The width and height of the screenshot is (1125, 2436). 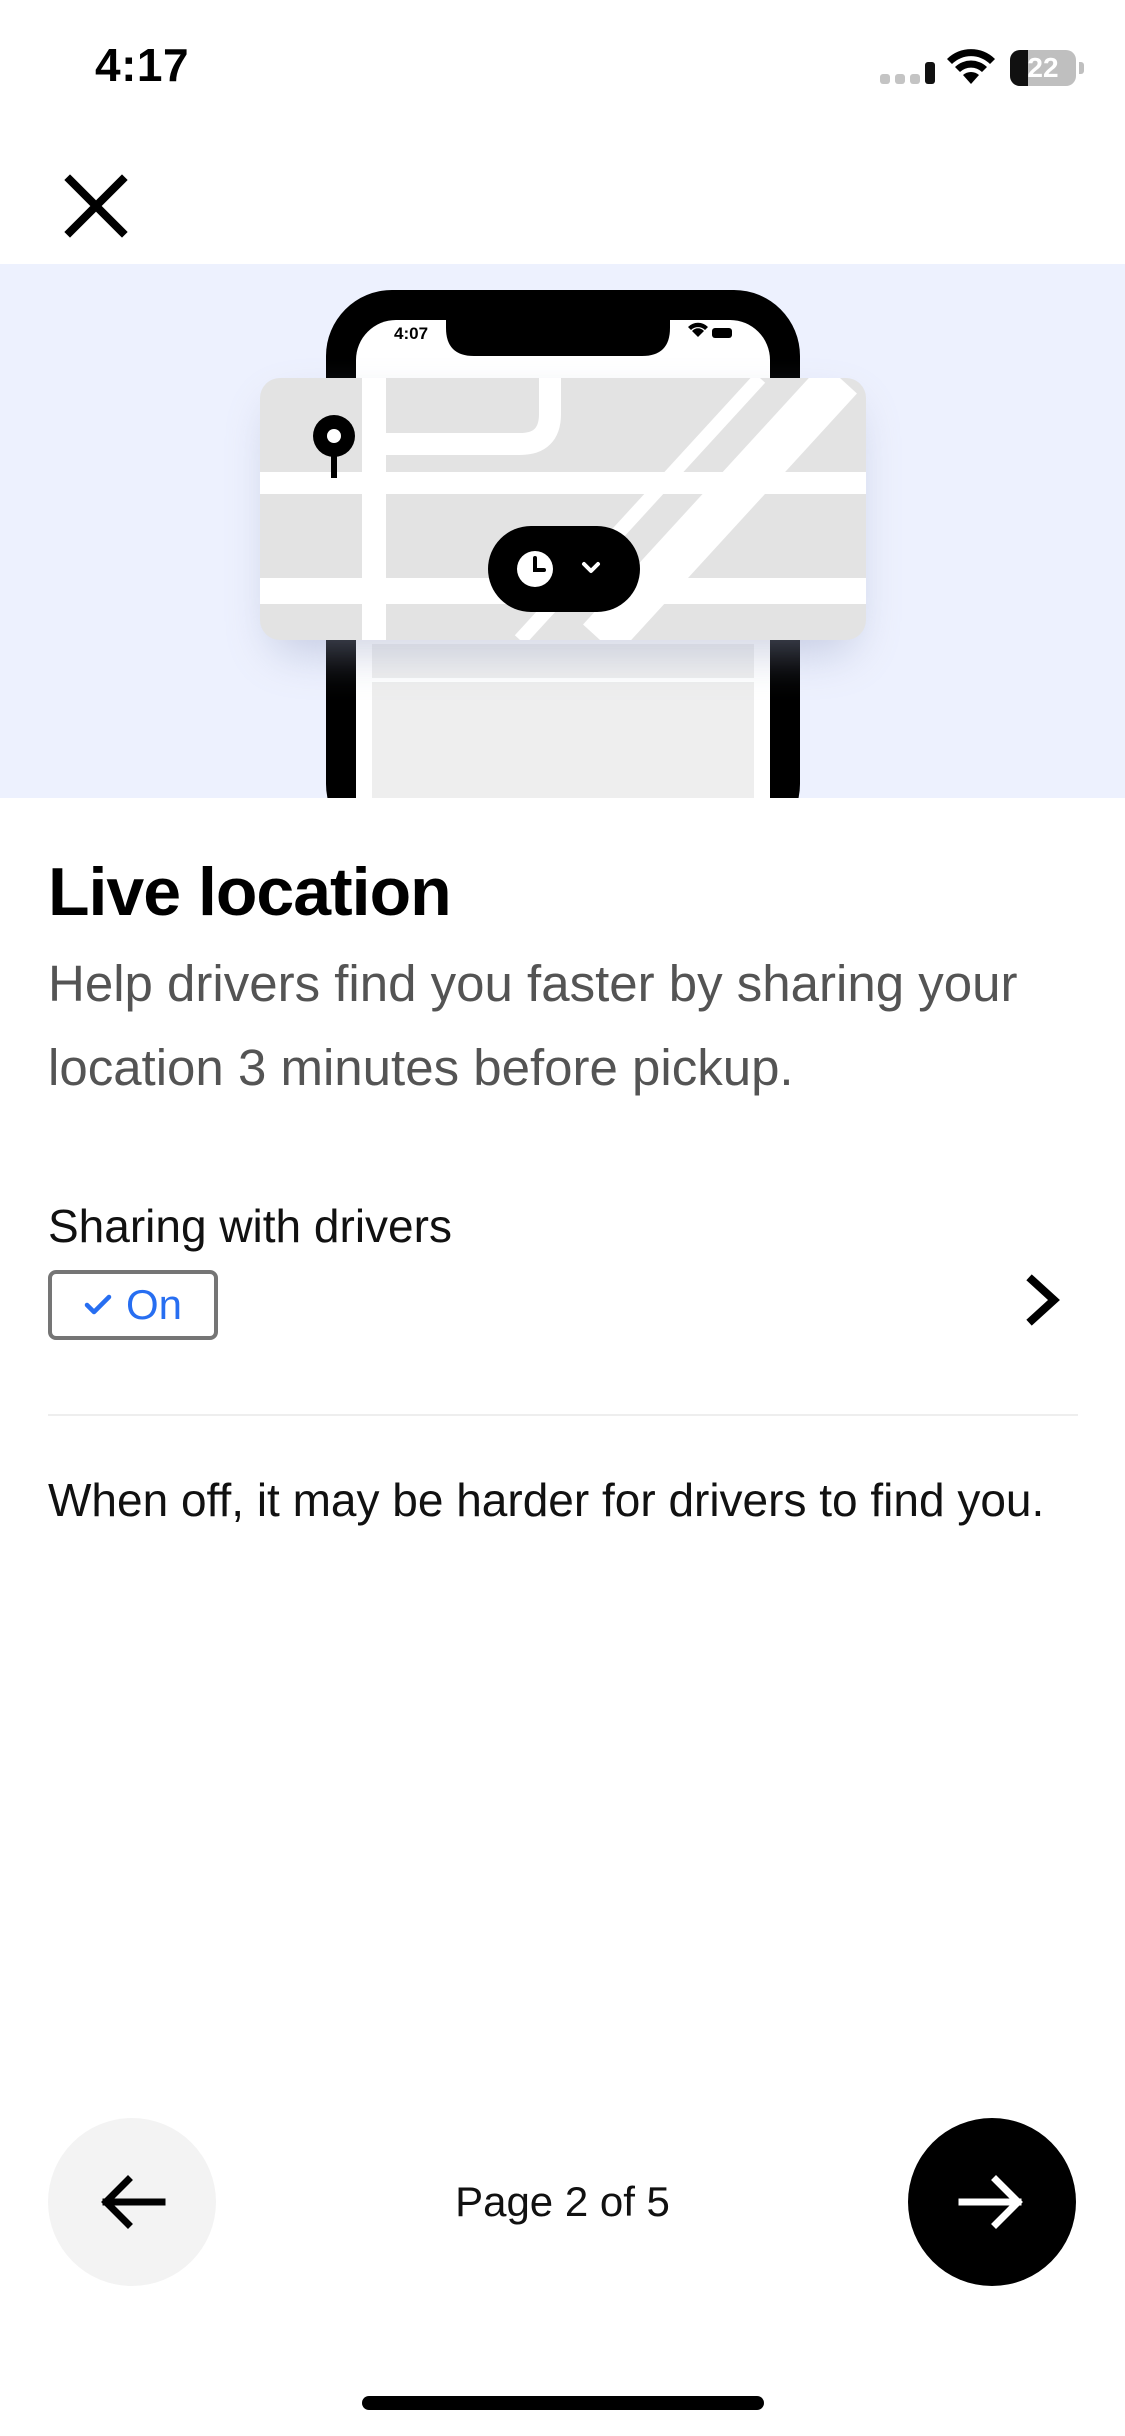 I want to click on status-badge: On, so click(x=133, y=1305).